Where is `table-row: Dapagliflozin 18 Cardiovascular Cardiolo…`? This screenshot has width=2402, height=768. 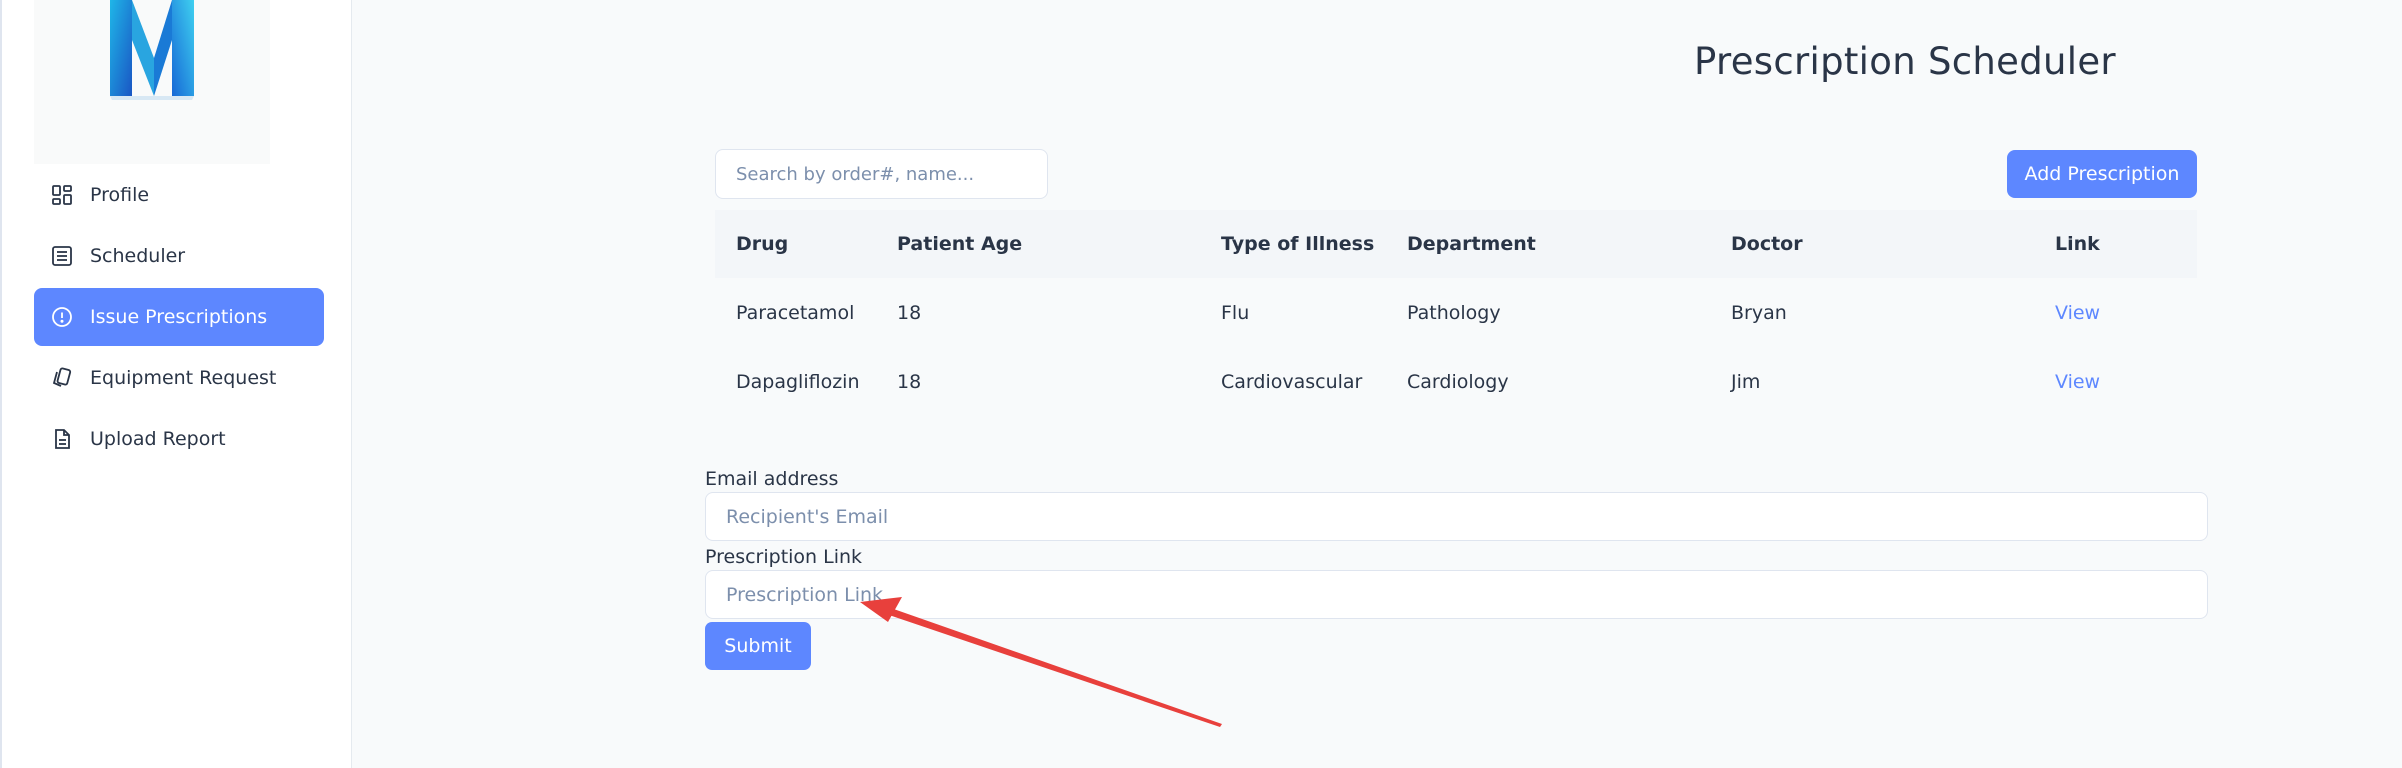 table-row: Dapagliflozin 18 Cardiovascular Cardiolo… is located at coordinates (1456, 381).